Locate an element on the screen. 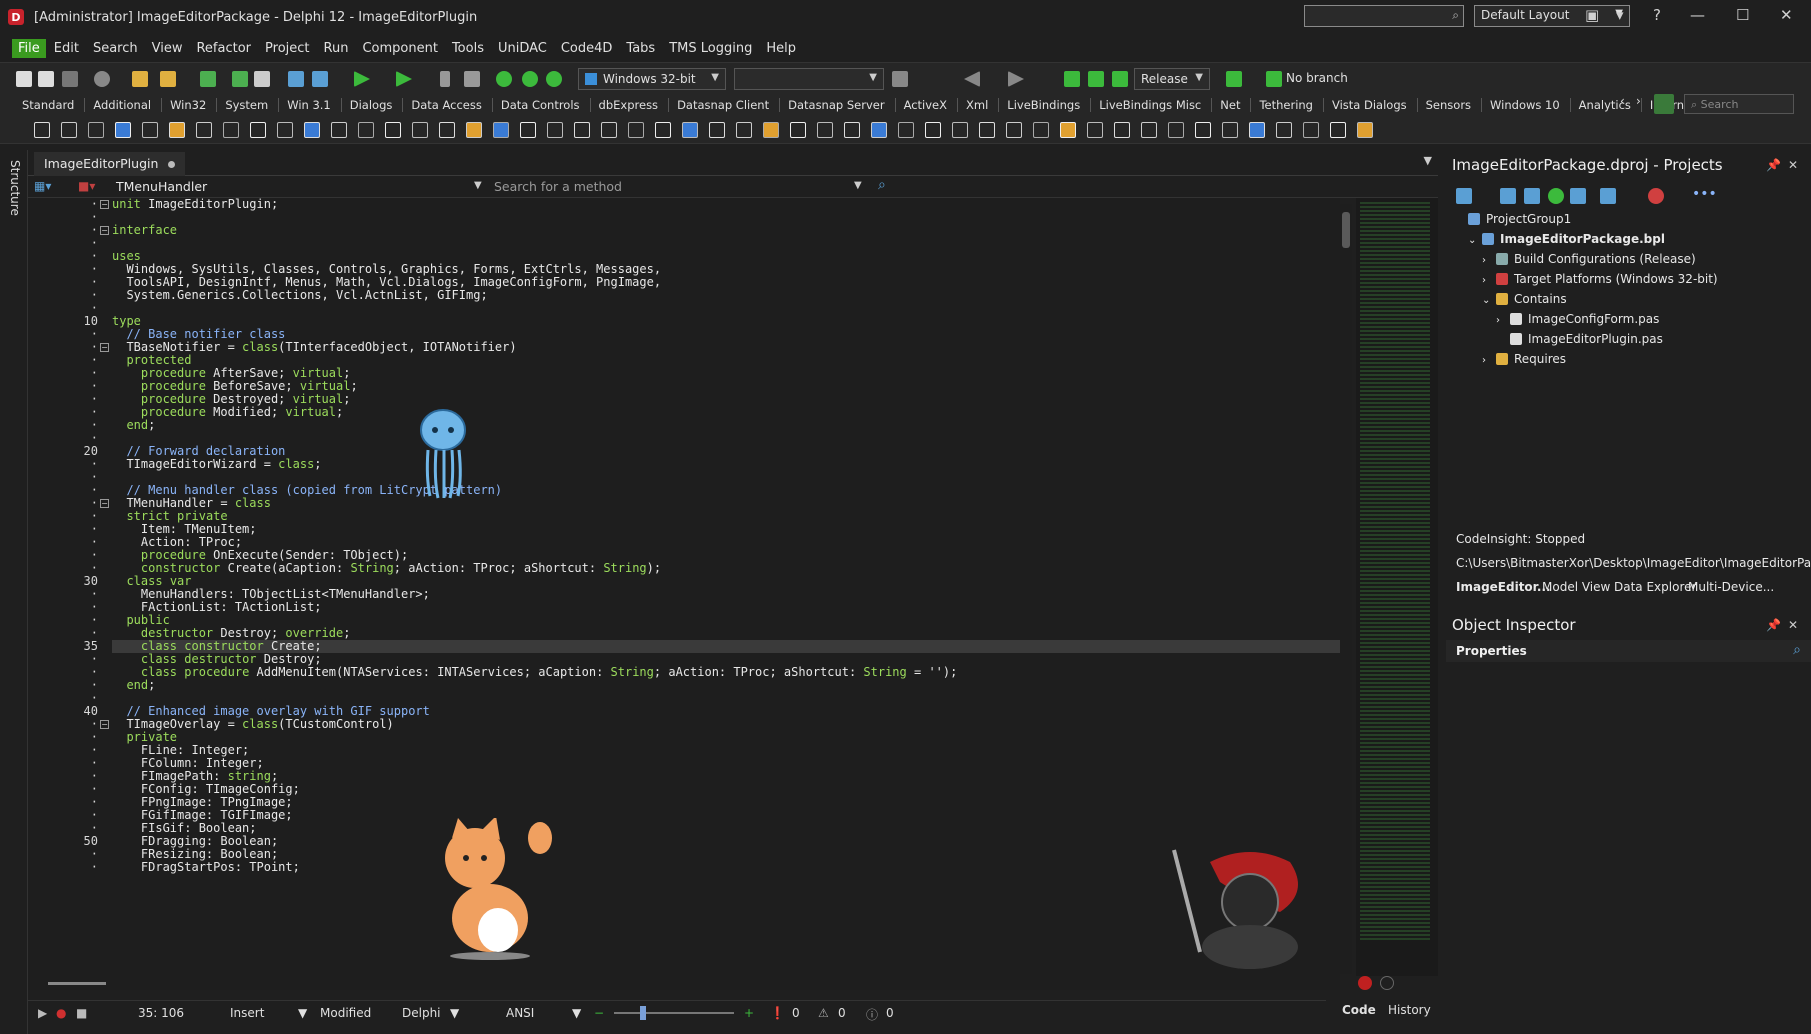  code-line: FDragStartPos: TPoint; is located at coordinates (206, 867).